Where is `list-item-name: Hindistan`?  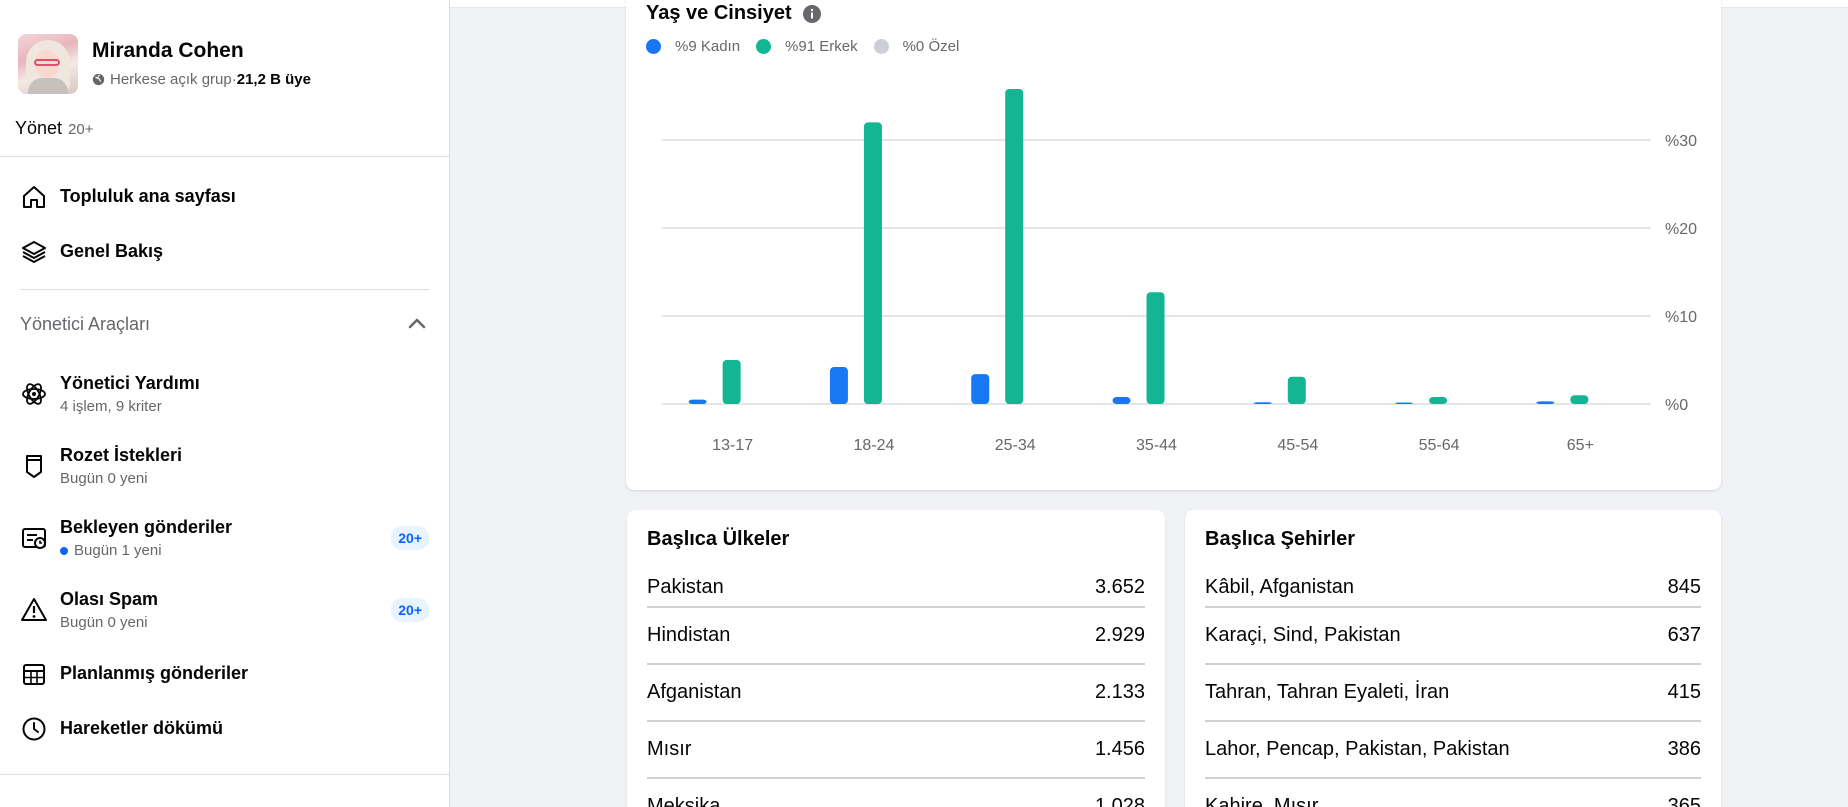 list-item-name: Hindistan is located at coordinates (689, 635).